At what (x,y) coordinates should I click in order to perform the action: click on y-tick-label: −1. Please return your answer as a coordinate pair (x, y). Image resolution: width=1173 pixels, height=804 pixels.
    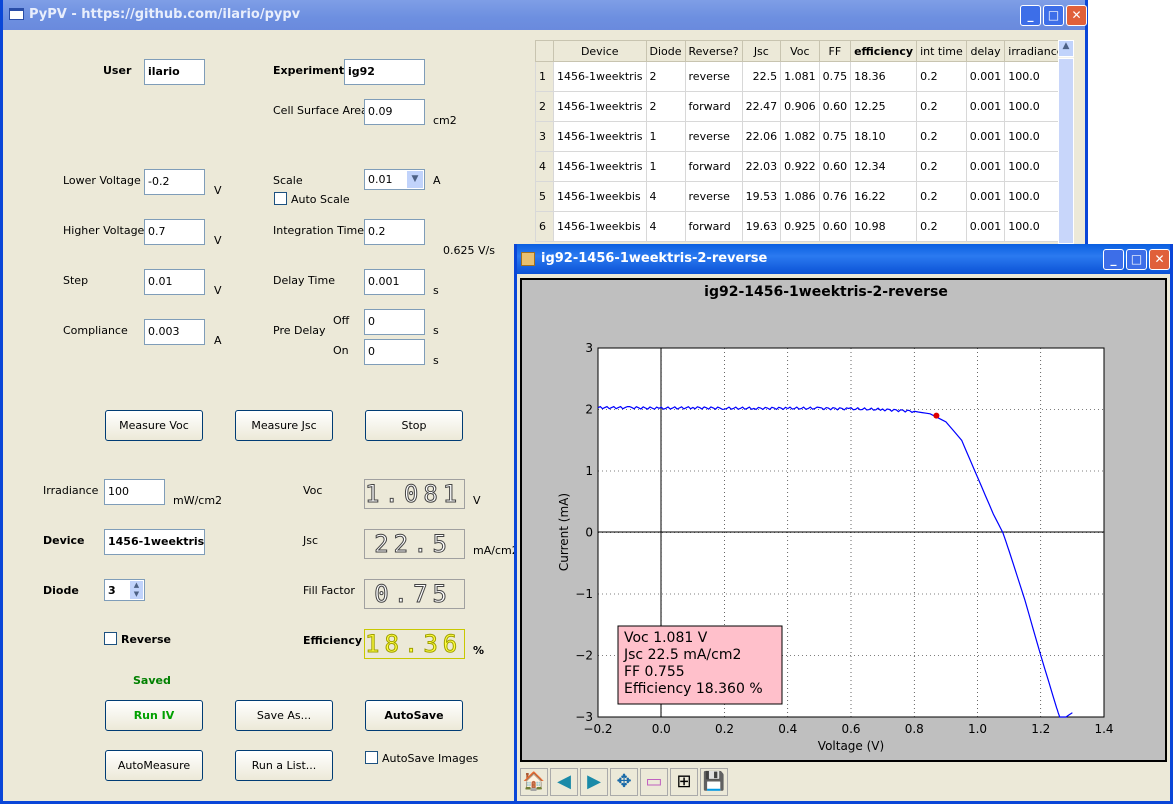
    Looking at the image, I should click on (584, 594).